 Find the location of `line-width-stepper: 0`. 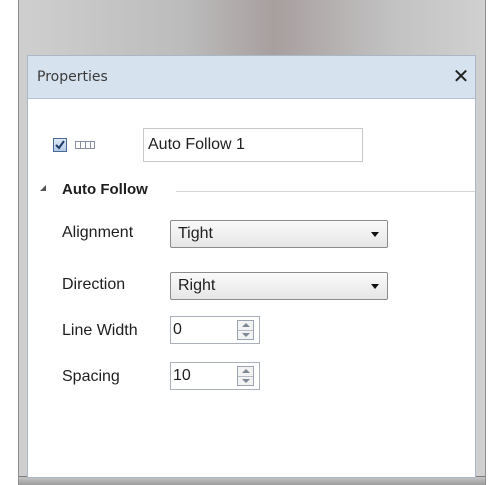

line-width-stepper: 0 is located at coordinates (215, 330).